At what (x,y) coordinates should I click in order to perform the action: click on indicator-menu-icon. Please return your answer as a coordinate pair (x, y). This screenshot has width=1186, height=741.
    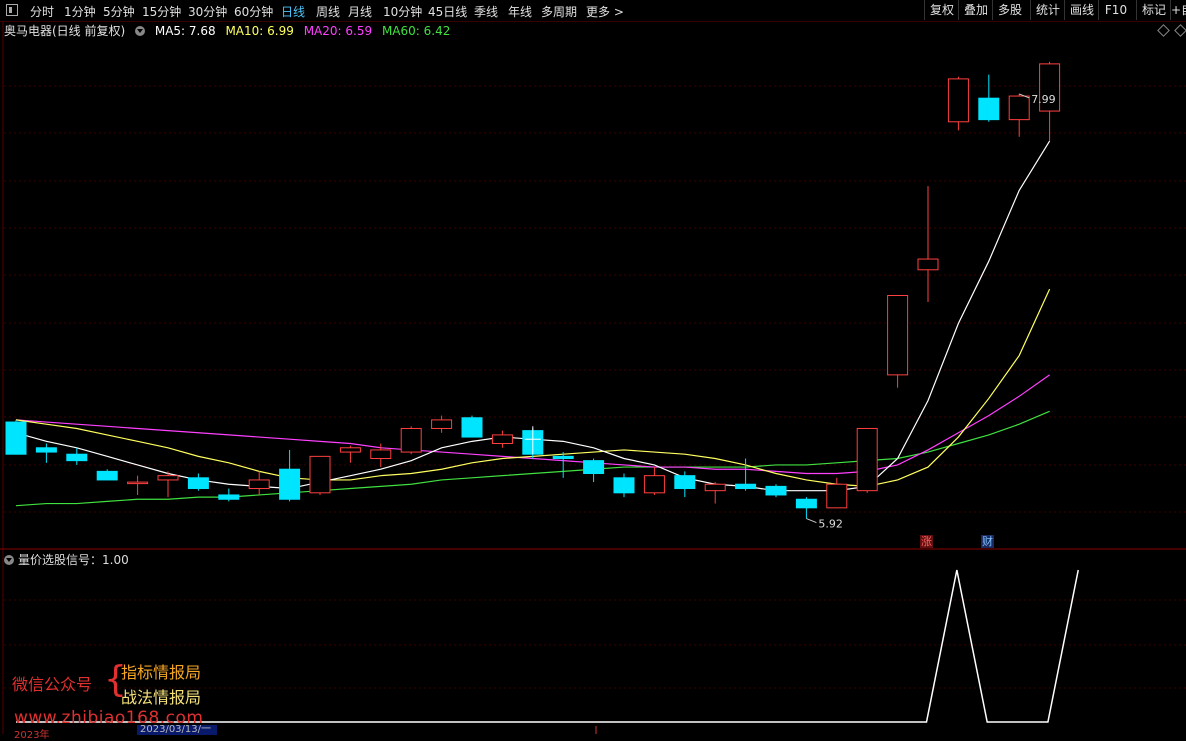
    Looking at the image, I should click on (9, 560).